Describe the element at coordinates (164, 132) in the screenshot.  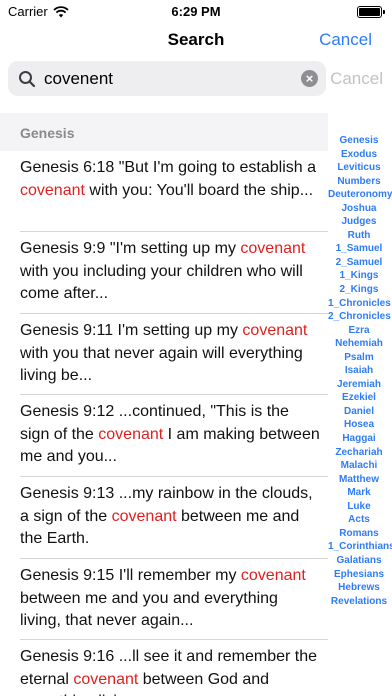
I see `section-header: Genesis` at that location.